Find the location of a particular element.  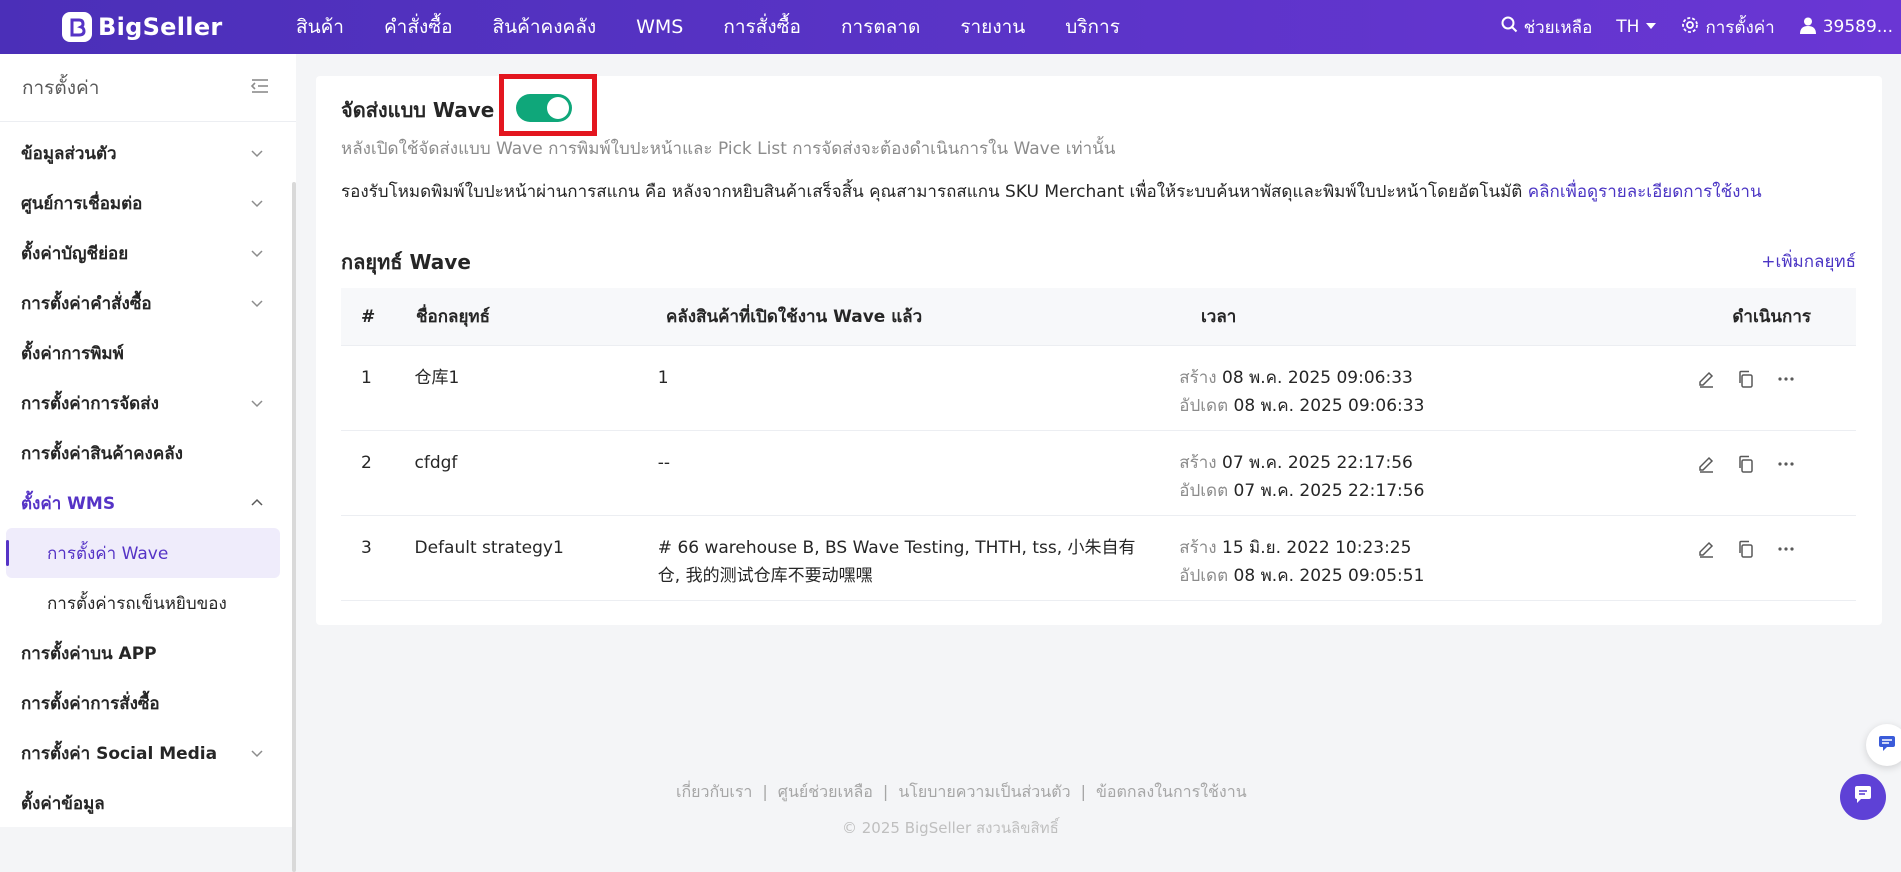

nav-item-purchase: การสั่งซื้อ is located at coordinates (762, 27).